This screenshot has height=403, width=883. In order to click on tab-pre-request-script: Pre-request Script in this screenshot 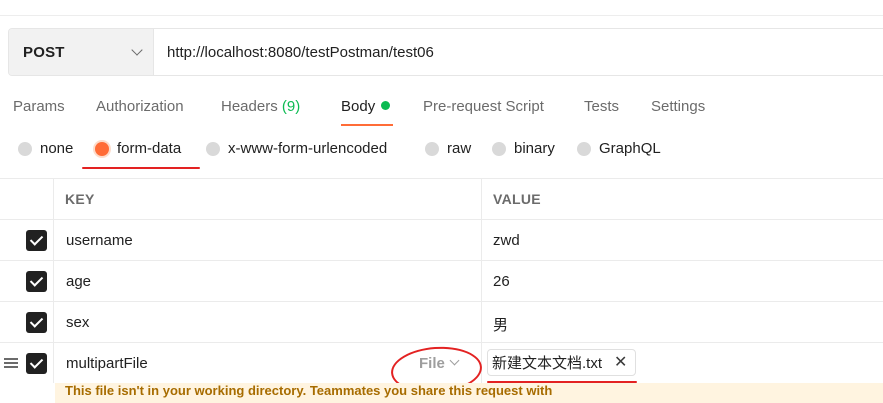, I will do `click(483, 106)`.